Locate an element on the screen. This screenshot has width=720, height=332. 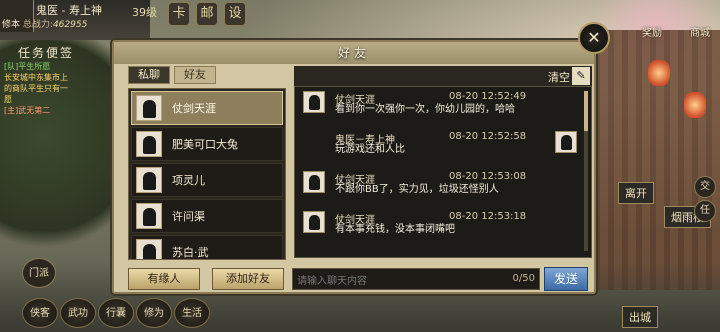
player-hud: 鬼医 - 寿上神 修本 总战力:462955 is located at coordinates (56, 16).